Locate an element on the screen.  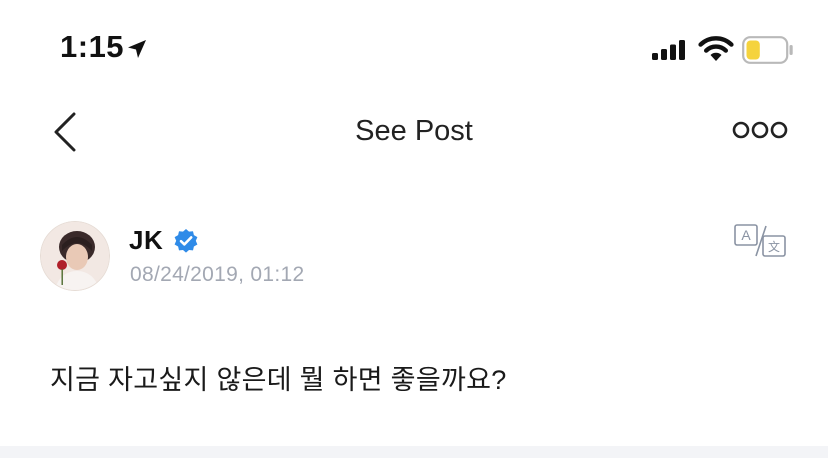
translate-icon: A 文 is located at coordinates (760, 241).